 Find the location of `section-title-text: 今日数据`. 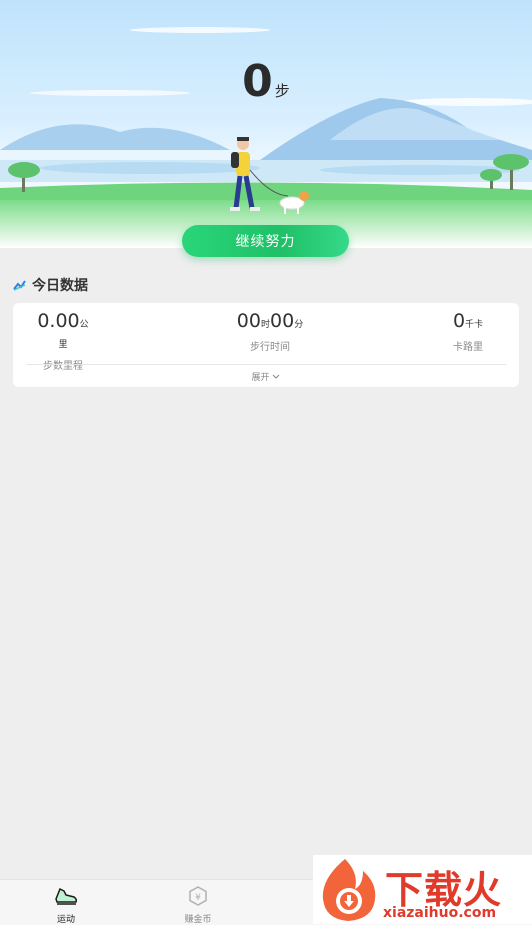

section-title-text: 今日数据 is located at coordinates (60, 286).